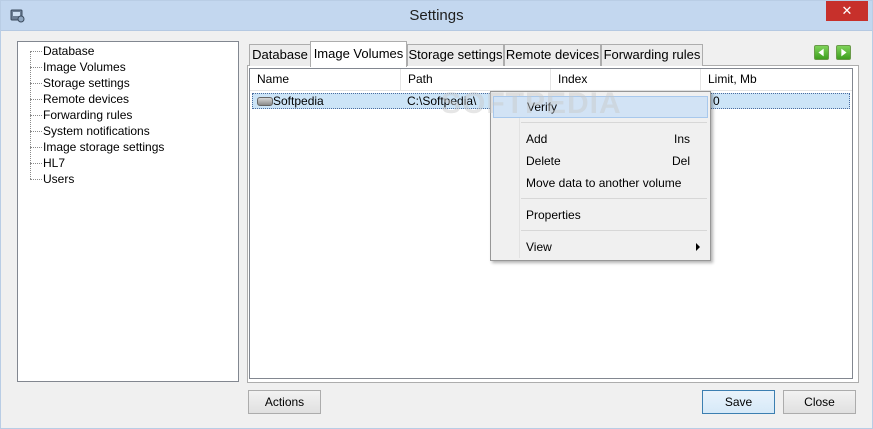  I want to click on menu-item-verify: Verify, so click(600, 107).